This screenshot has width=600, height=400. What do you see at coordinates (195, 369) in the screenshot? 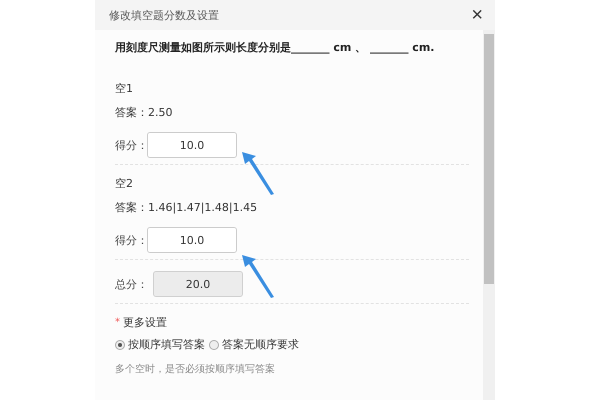
I see `hint-text: 多个空时，是否必须按顺序填写答案` at bounding box center [195, 369].